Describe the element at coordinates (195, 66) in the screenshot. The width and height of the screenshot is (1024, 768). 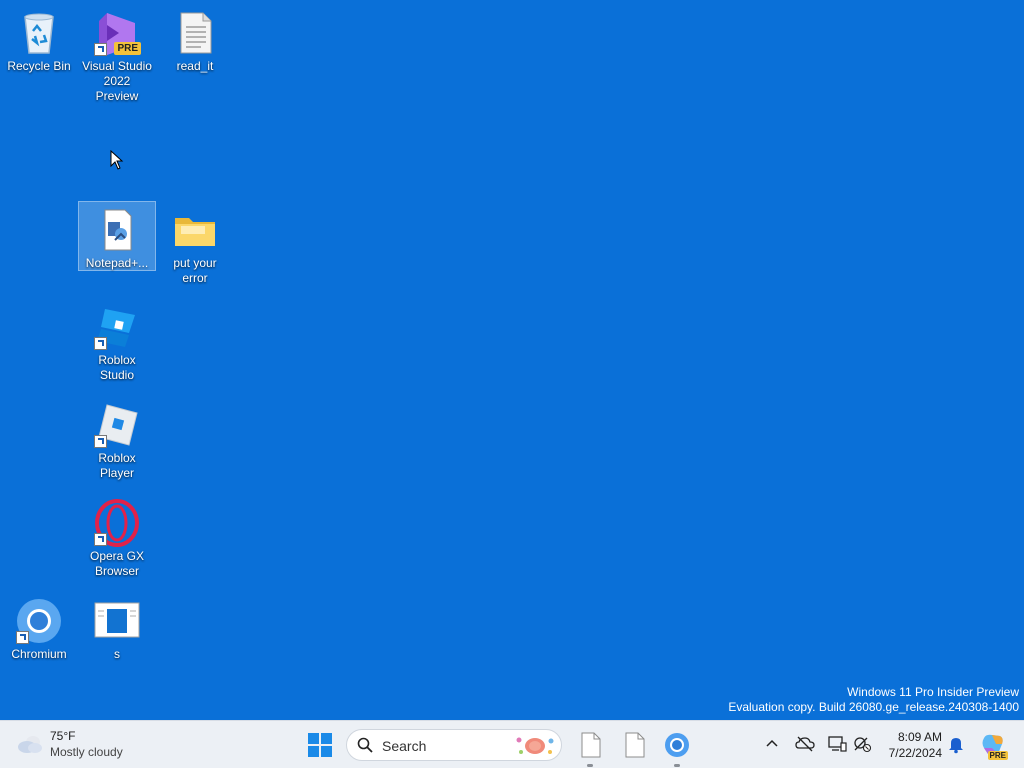
I see `desktop-icon-label: read_it` at that location.